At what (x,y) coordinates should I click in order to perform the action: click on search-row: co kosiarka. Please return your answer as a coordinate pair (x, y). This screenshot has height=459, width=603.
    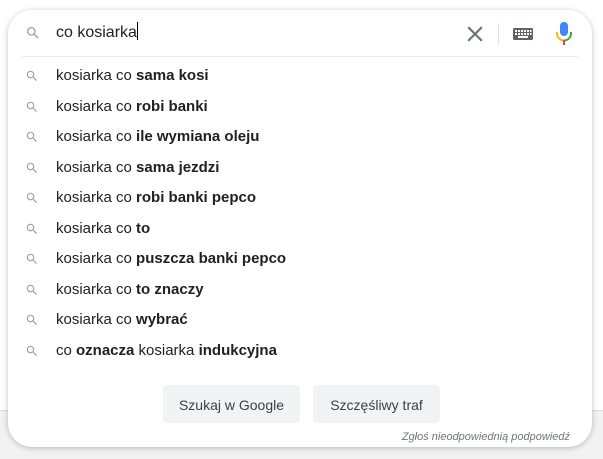
    Looking at the image, I should click on (300, 33).